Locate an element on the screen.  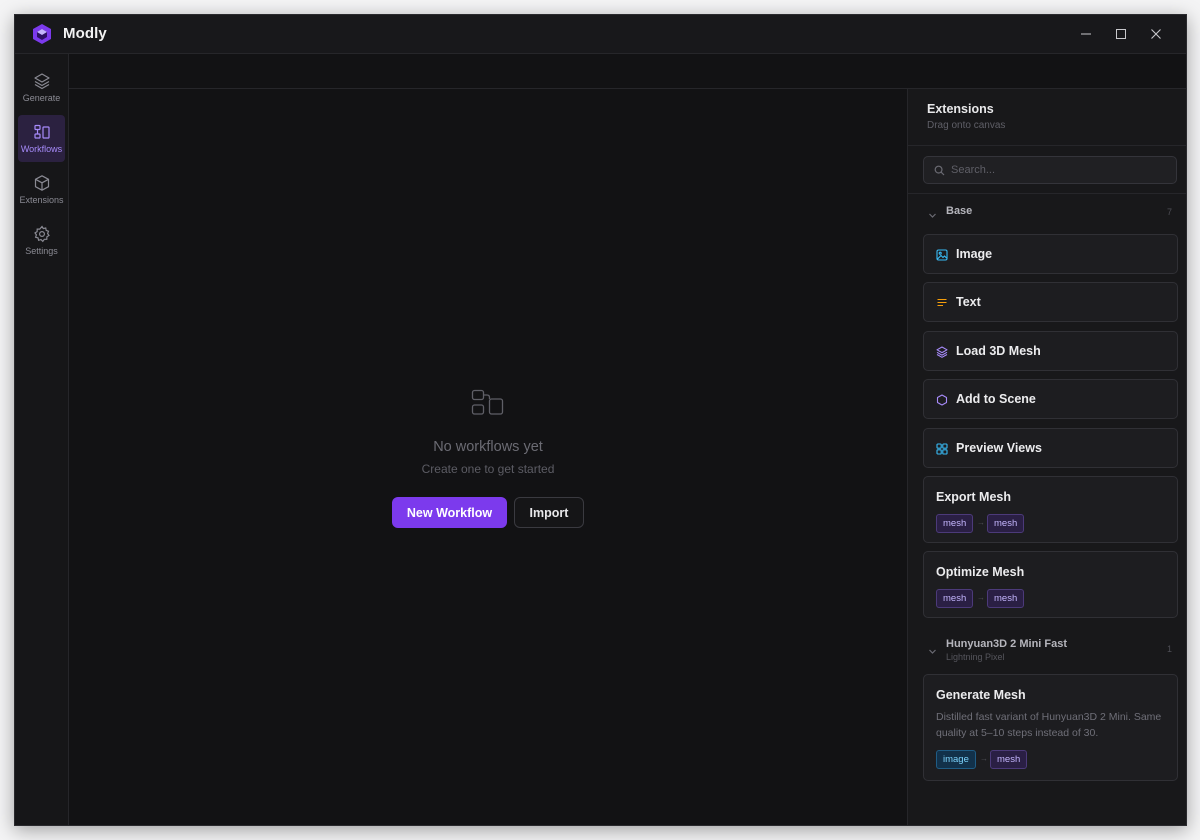
text-lines-icon is located at coordinates (942, 302).